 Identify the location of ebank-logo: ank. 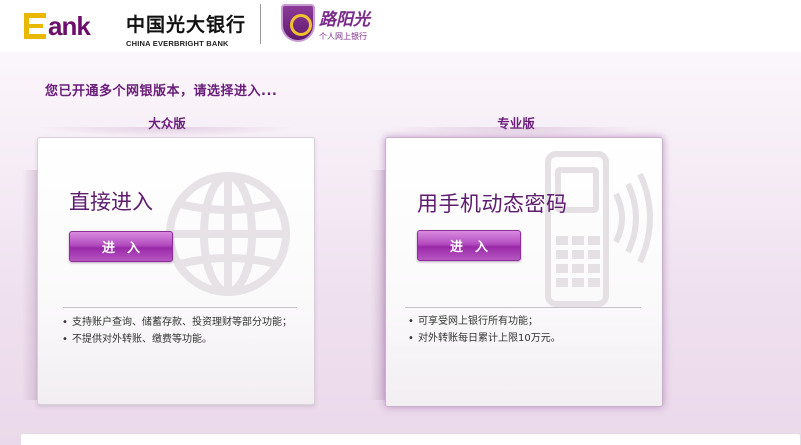
(57, 26).